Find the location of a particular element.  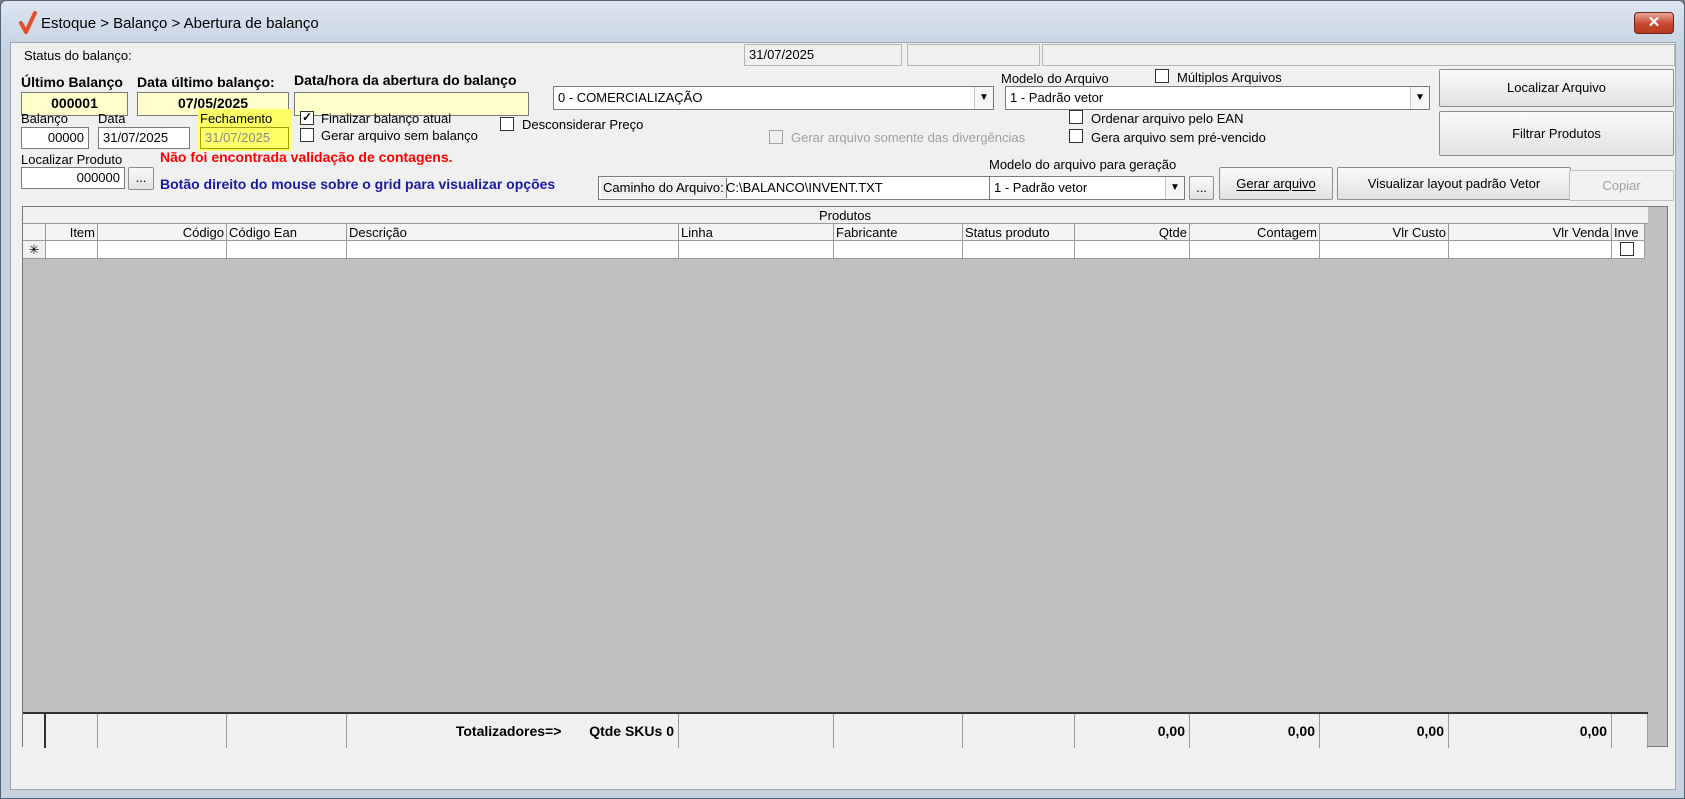

comercializacao-select: 0 - COMERCIALIZAÇÃO ▼ is located at coordinates (773, 98).